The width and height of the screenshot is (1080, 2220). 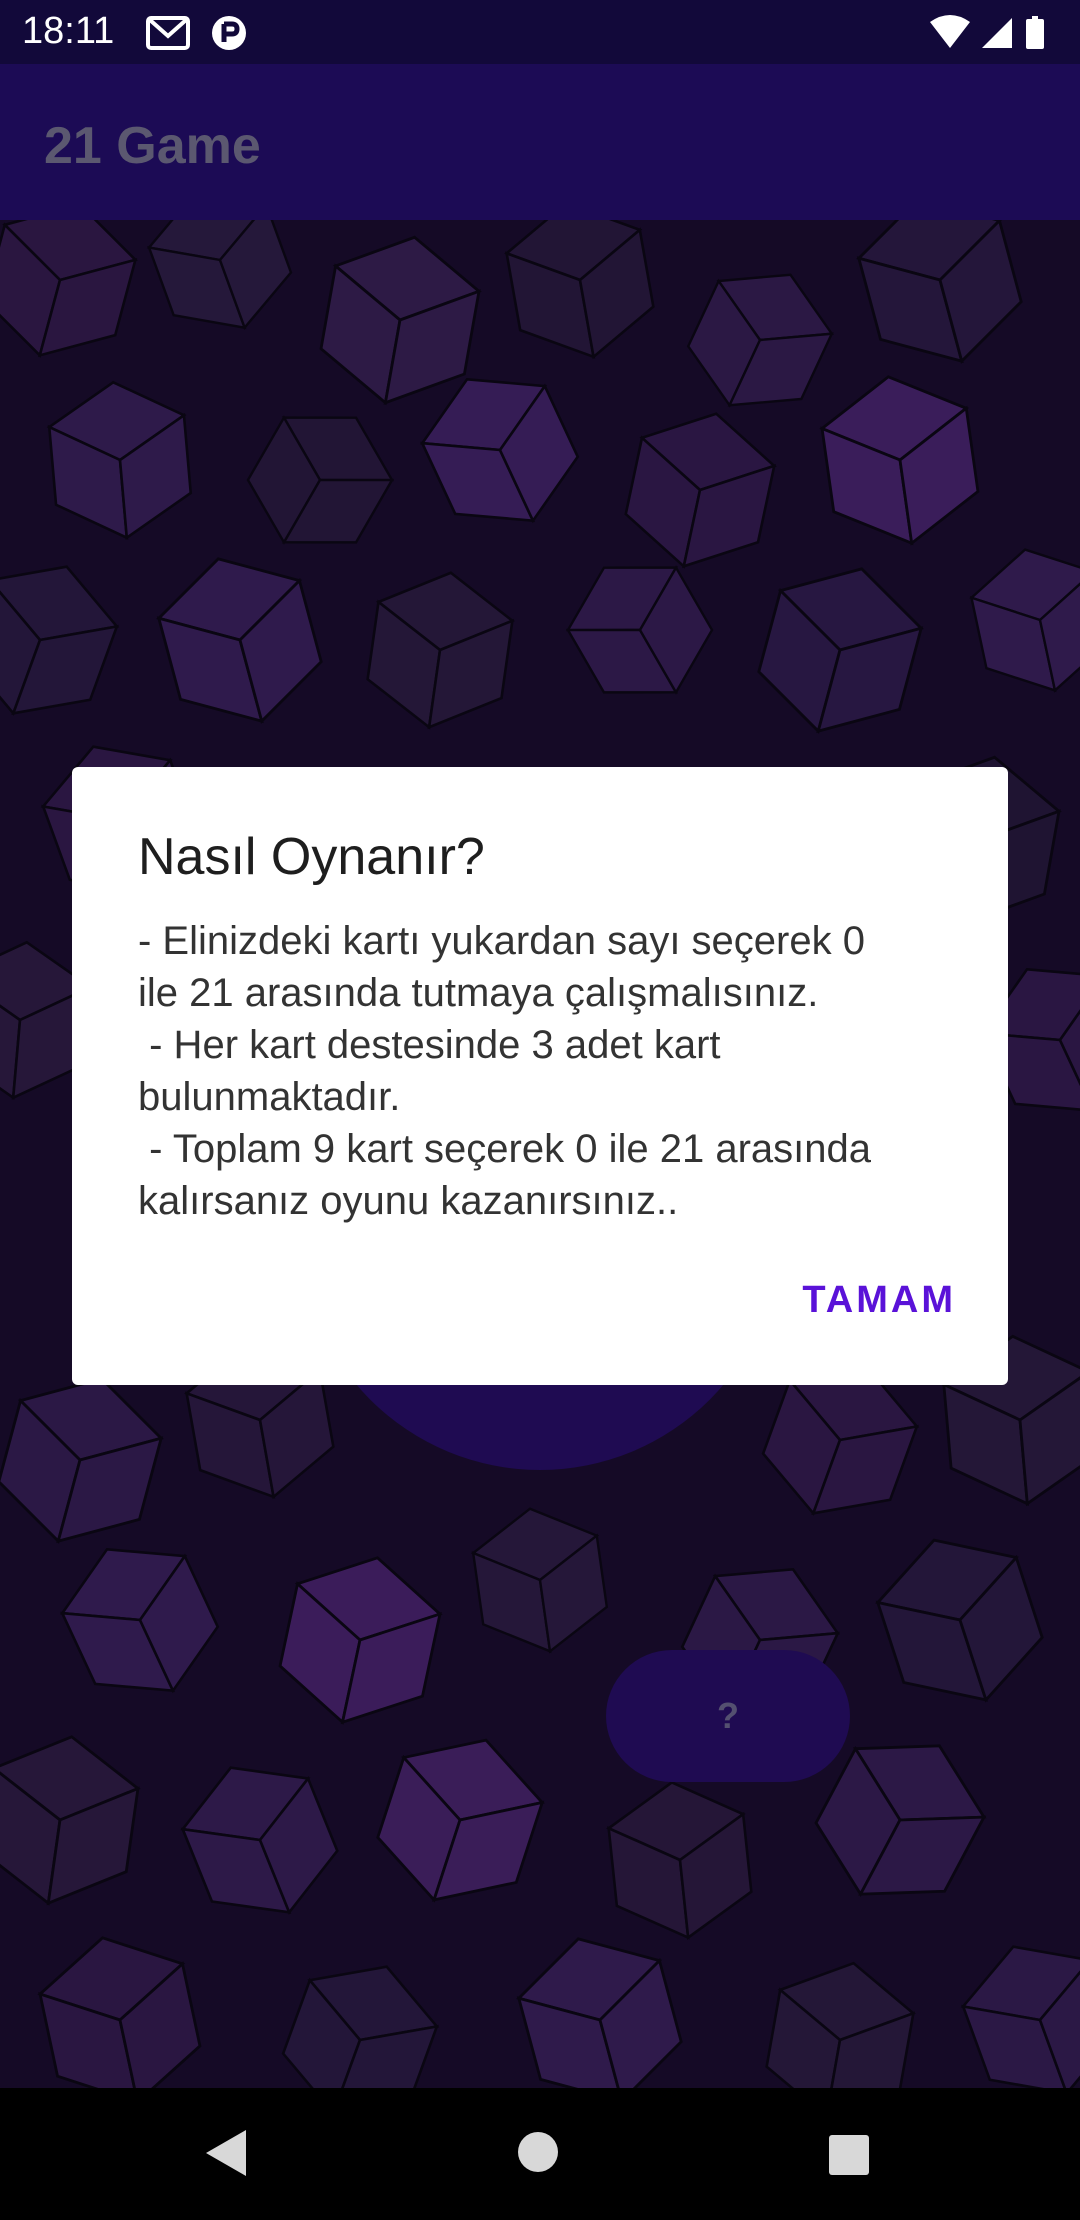 I want to click on recents-icon, so click(x=849, y=2157).